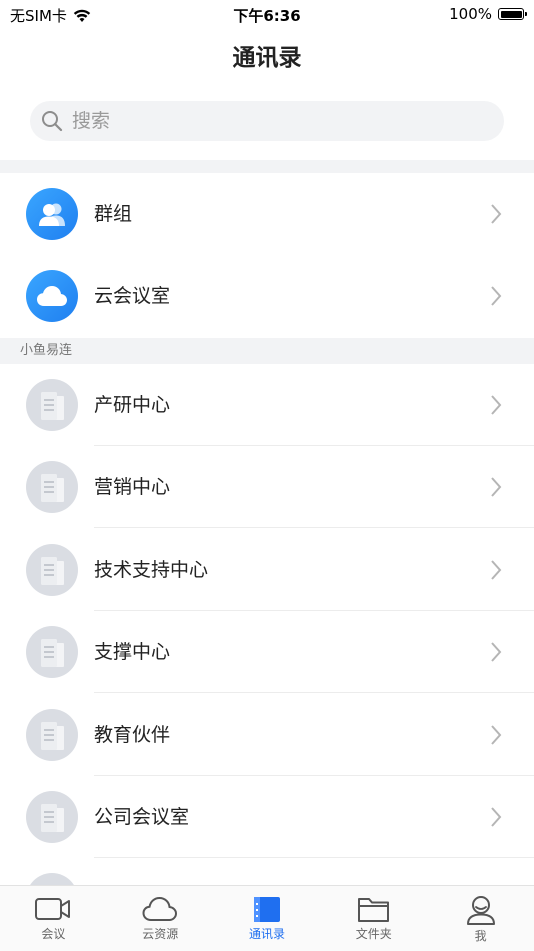 The width and height of the screenshot is (534, 951). What do you see at coordinates (267, 405) in the screenshot?
I see `list-item-department: 产研中心` at bounding box center [267, 405].